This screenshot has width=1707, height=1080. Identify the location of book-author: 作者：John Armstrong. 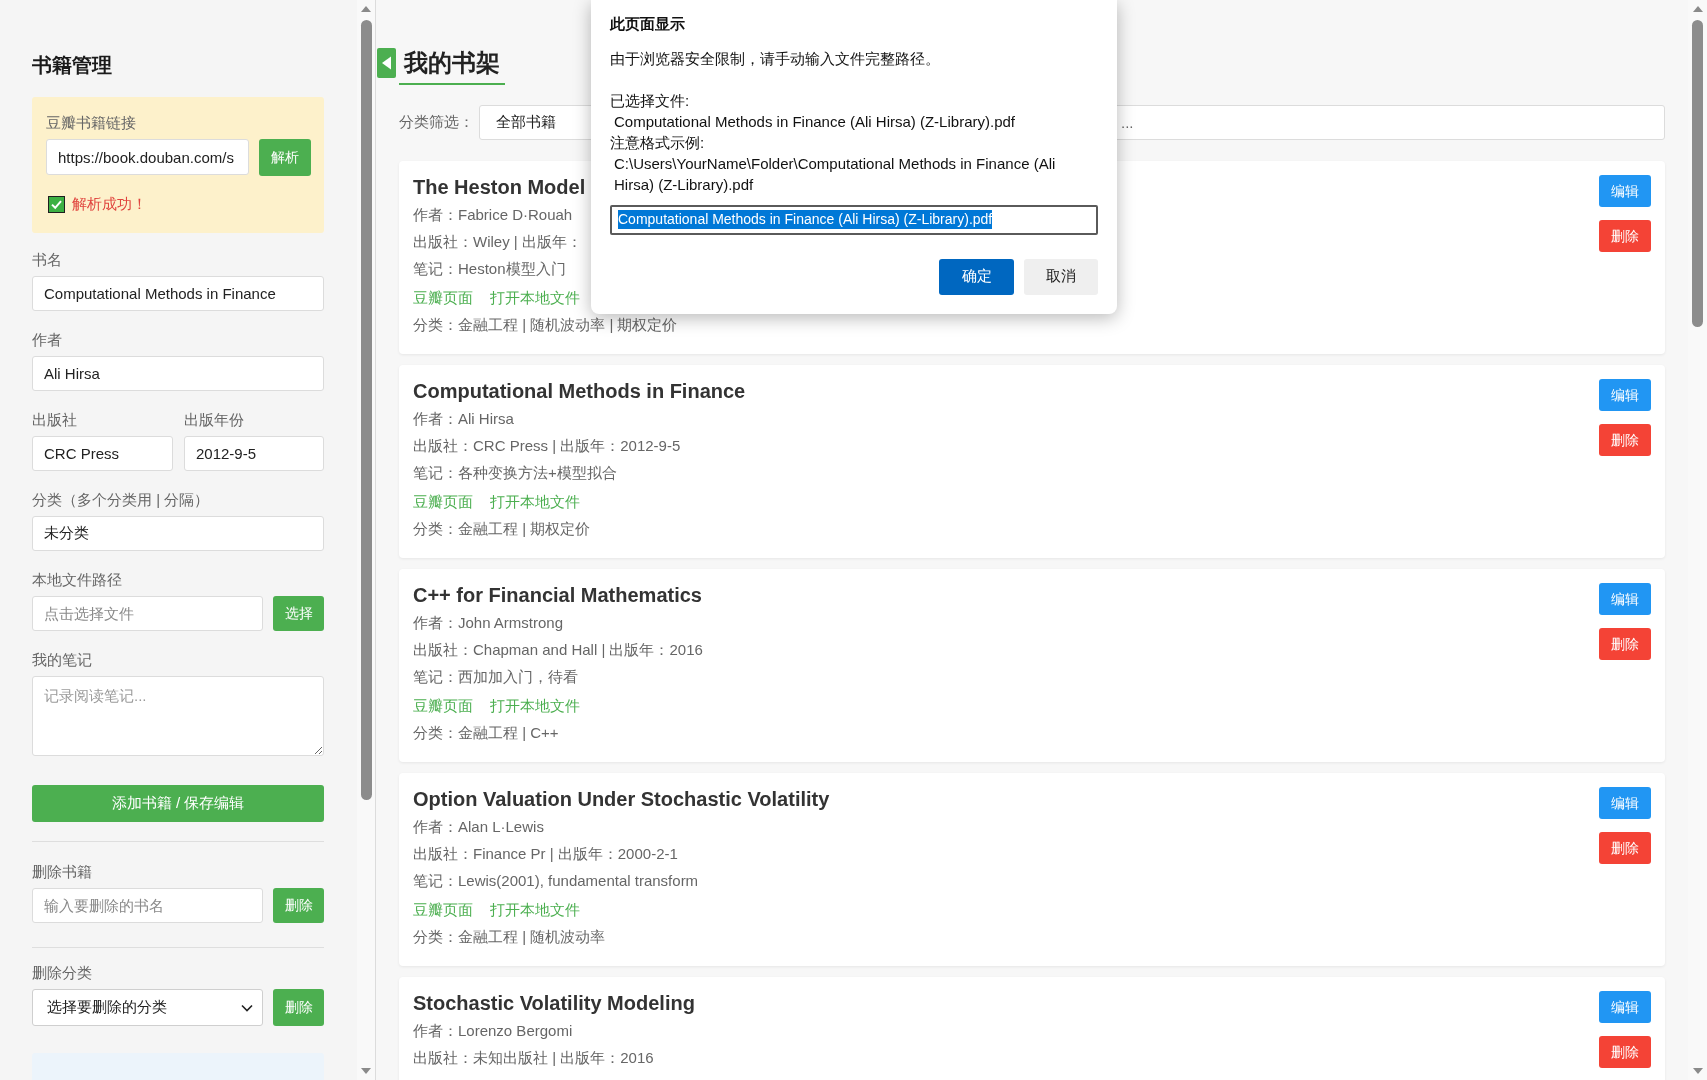
(488, 623).